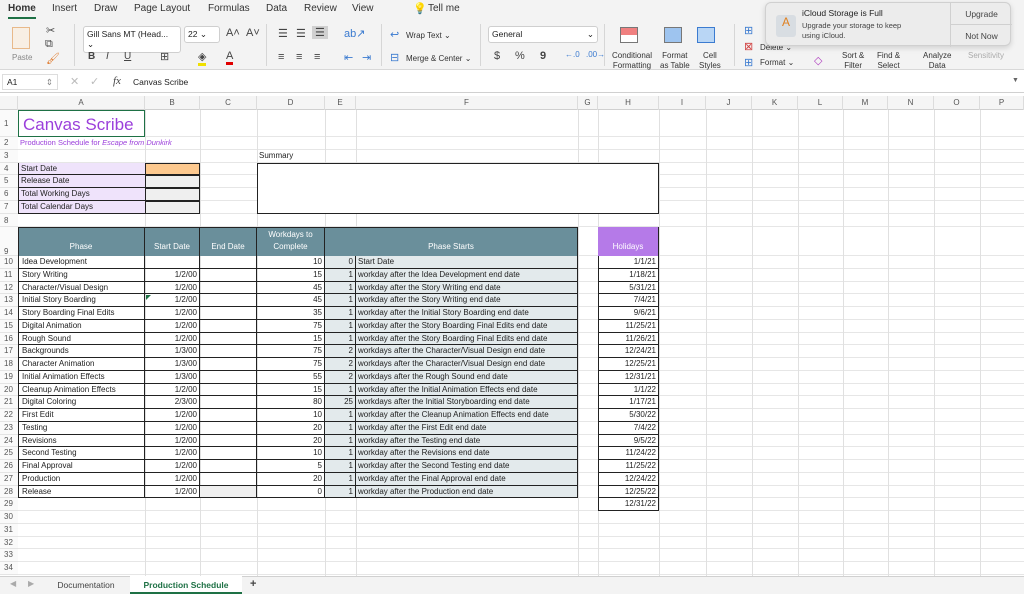  What do you see at coordinates (276, 8) in the screenshot?
I see `tab-data: Data` at bounding box center [276, 8].